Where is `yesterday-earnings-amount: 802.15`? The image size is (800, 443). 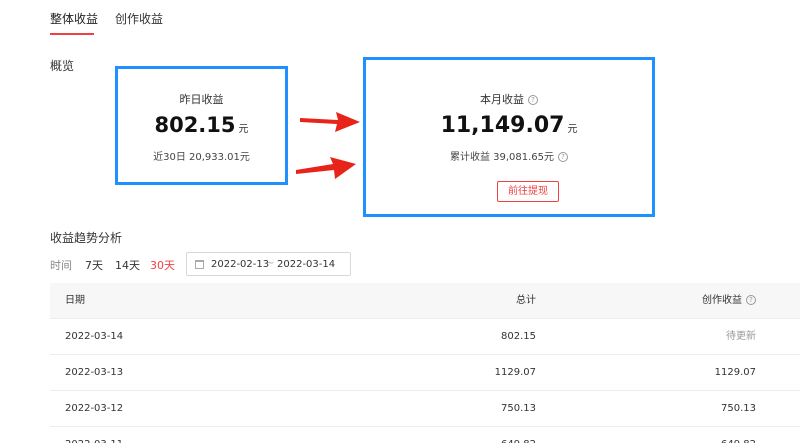 yesterday-earnings-amount: 802.15 is located at coordinates (195, 125).